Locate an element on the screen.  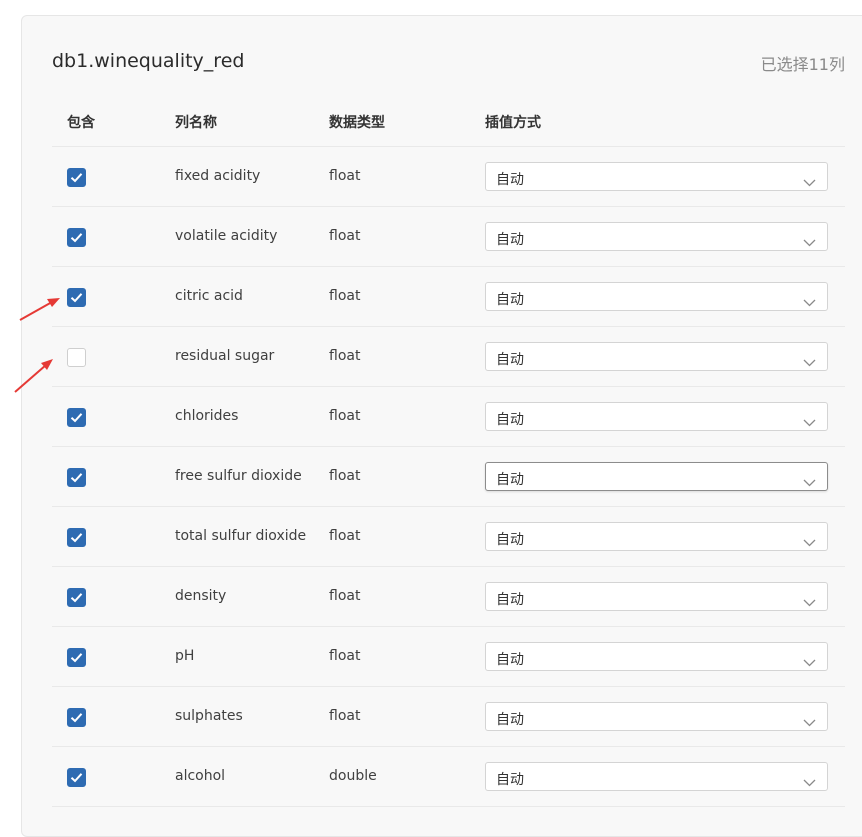
selected-count: 已选择11列 is located at coordinates (802, 64).